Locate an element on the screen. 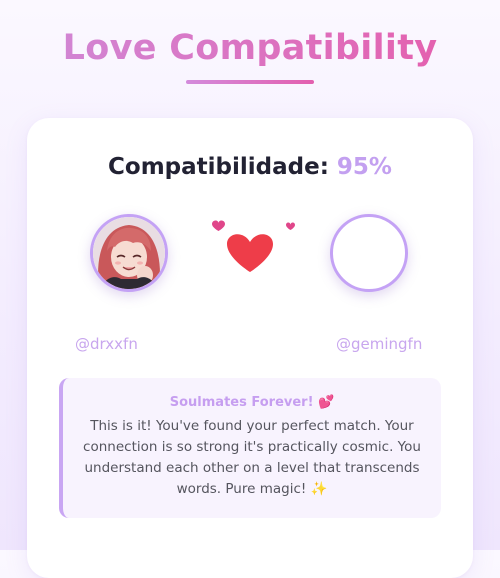 The image size is (500, 578). heart-graphic is located at coordinates (254, 250).